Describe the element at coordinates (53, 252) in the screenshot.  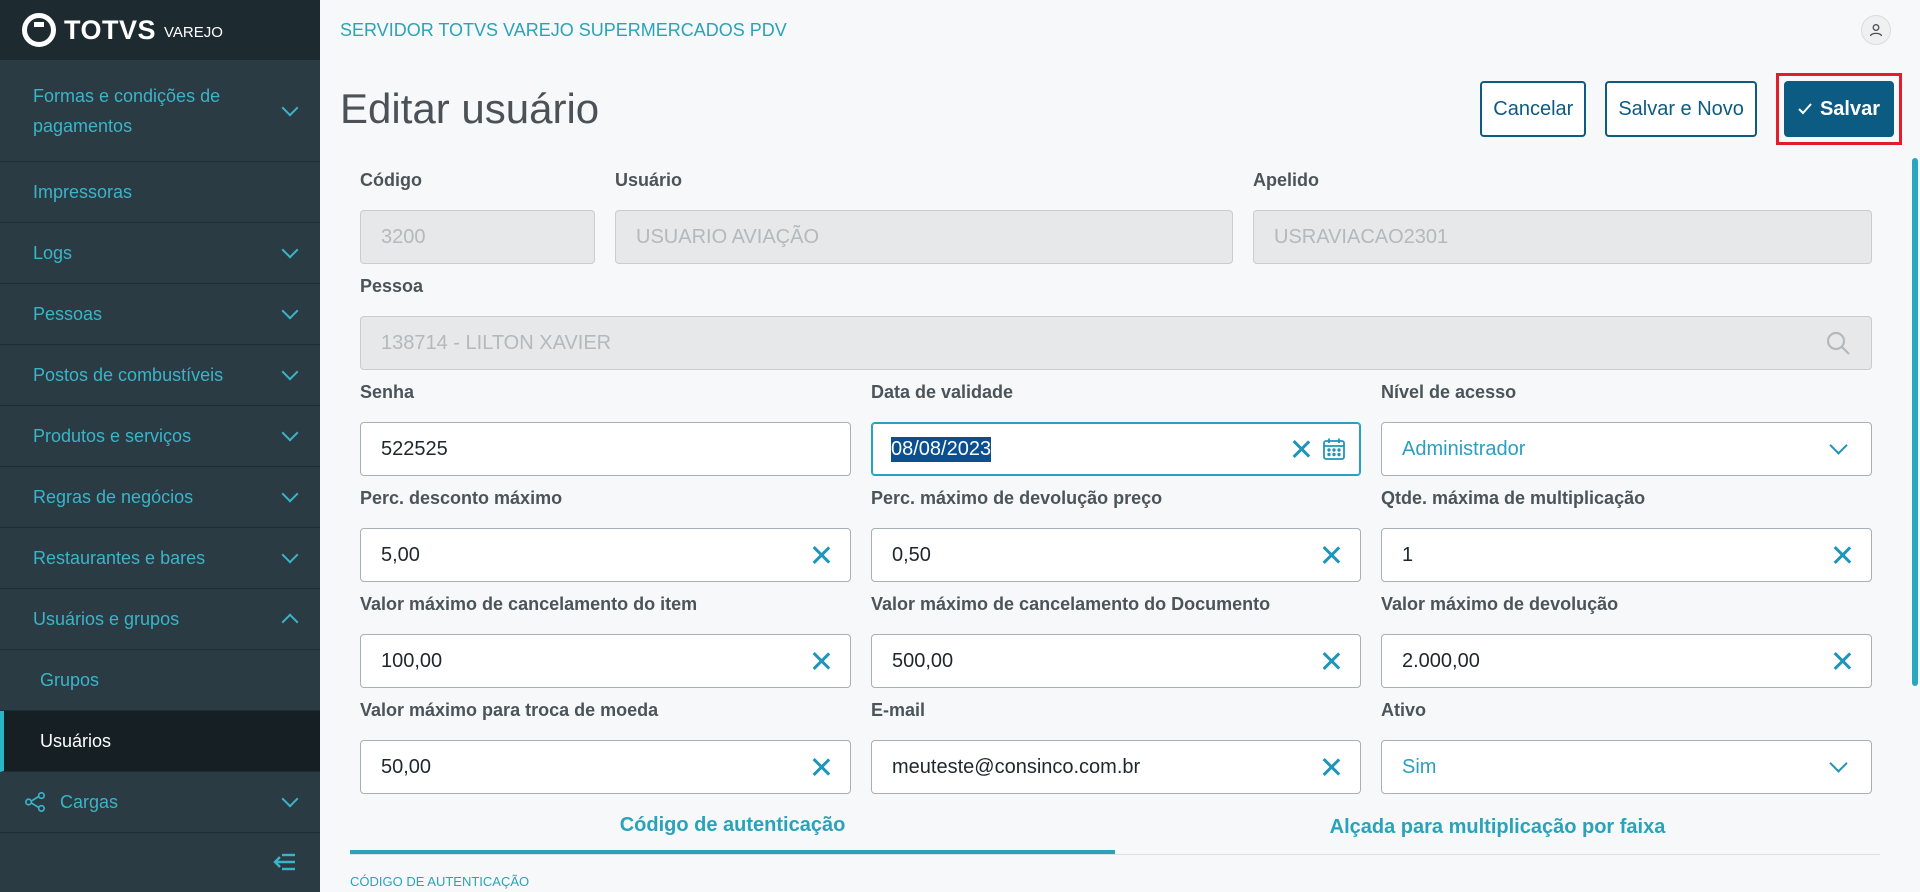
I see `sidebar-item-label: Logs` at that location.